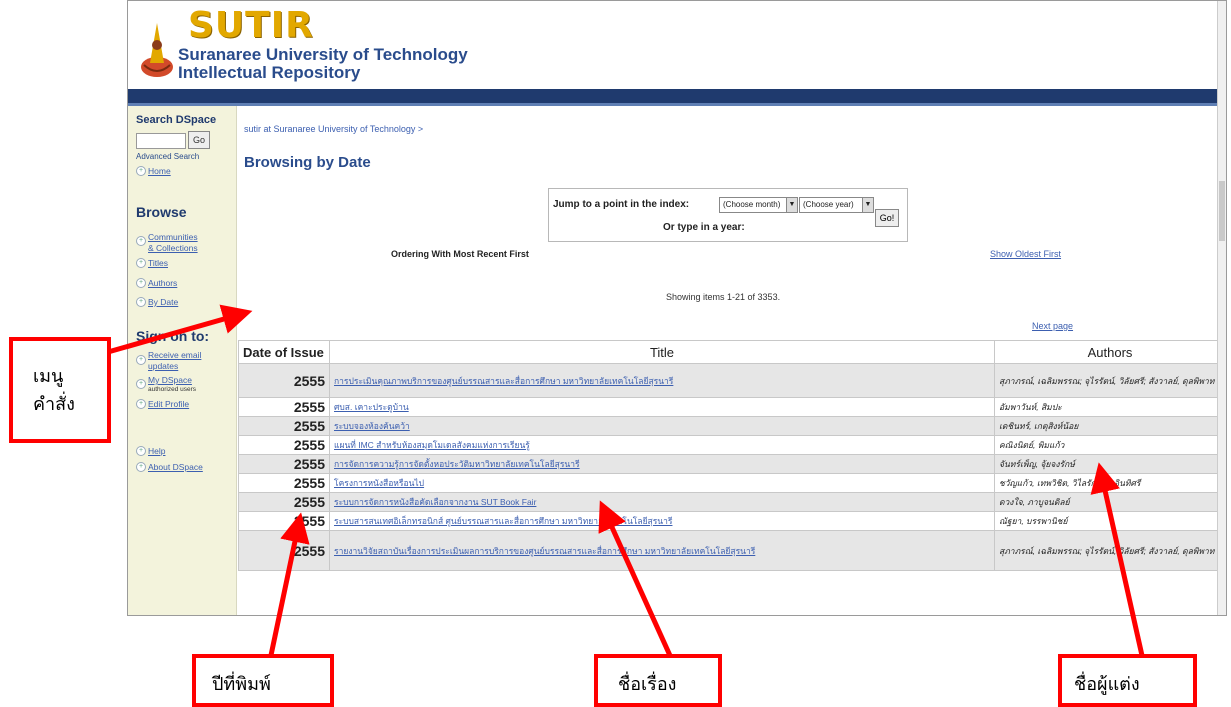  Describe the element at coordinates (1110, 464) in the screenshot. I see `row-authors: จันทร์เพ็ญ, จุ้ยจงรักษ์` at that location.